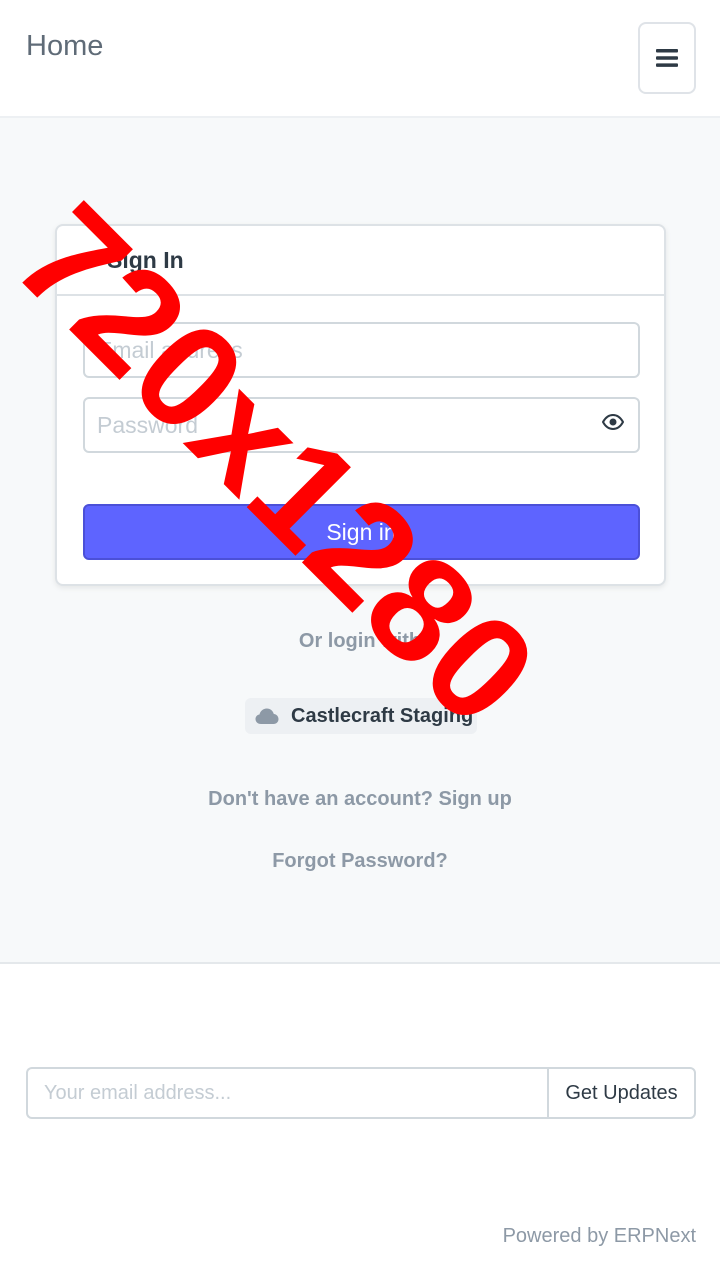  What do you see at coordinates (361, 532) in the screenshot?
I see `sign-in-button: Sign in` at bounding box center [361, 532].